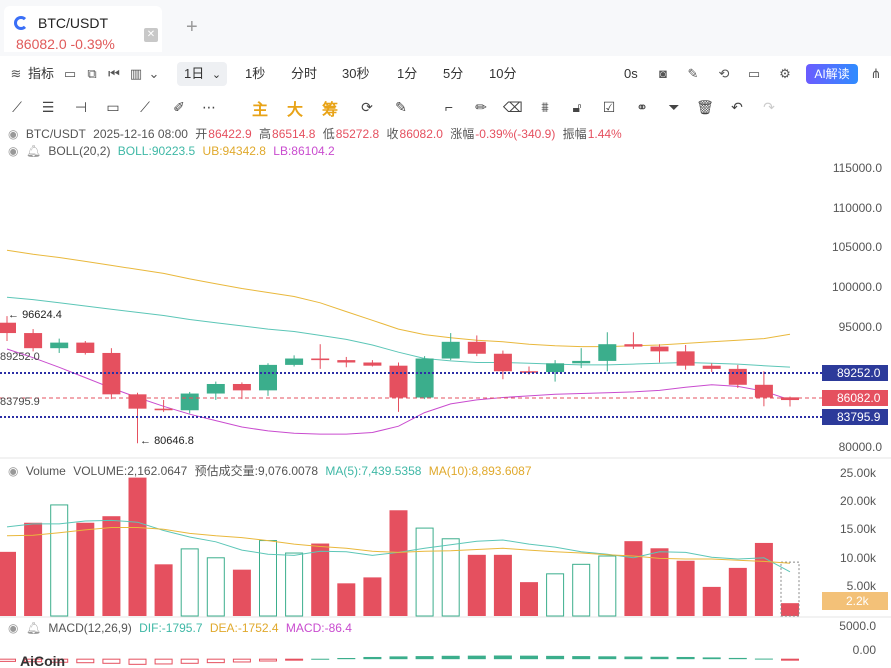 The image size is (891, 668). What do you see at coordinates (515, 134) in the screenshot?
I see `ohlc-change: -0.39%(-340.9)` at bounding box center [515, 134].